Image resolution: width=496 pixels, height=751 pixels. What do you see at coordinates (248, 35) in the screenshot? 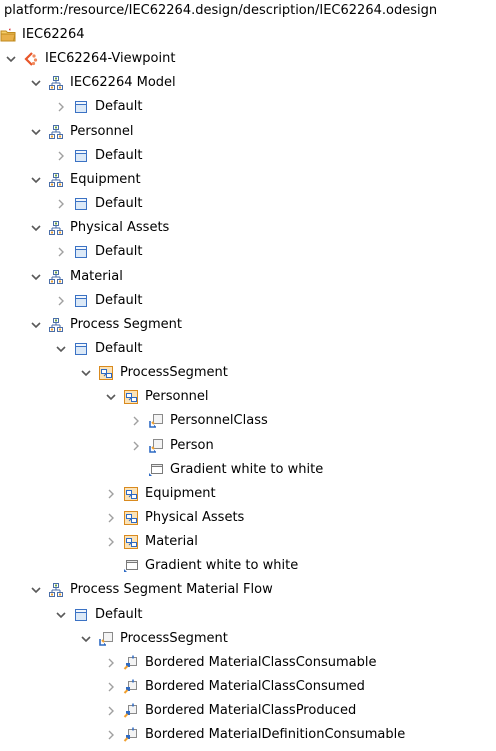
I see `tree-item: IEC62264` at bounding box center [248, 35].